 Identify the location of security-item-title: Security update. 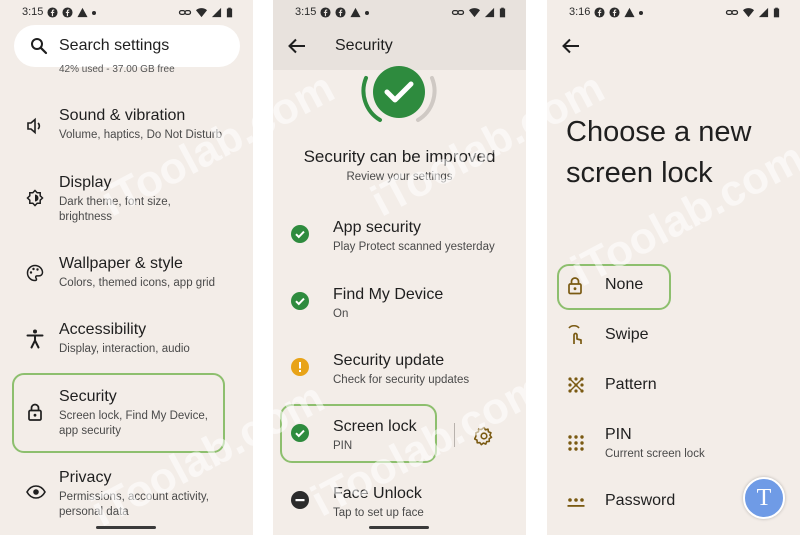
(389, 360).